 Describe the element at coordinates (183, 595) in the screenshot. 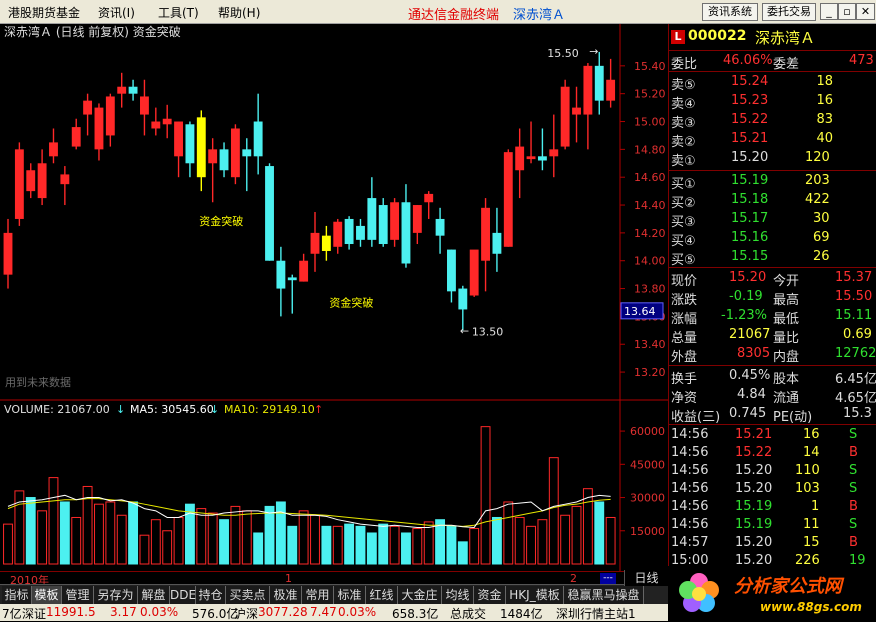

I see `tab-5: DDE` at that location.